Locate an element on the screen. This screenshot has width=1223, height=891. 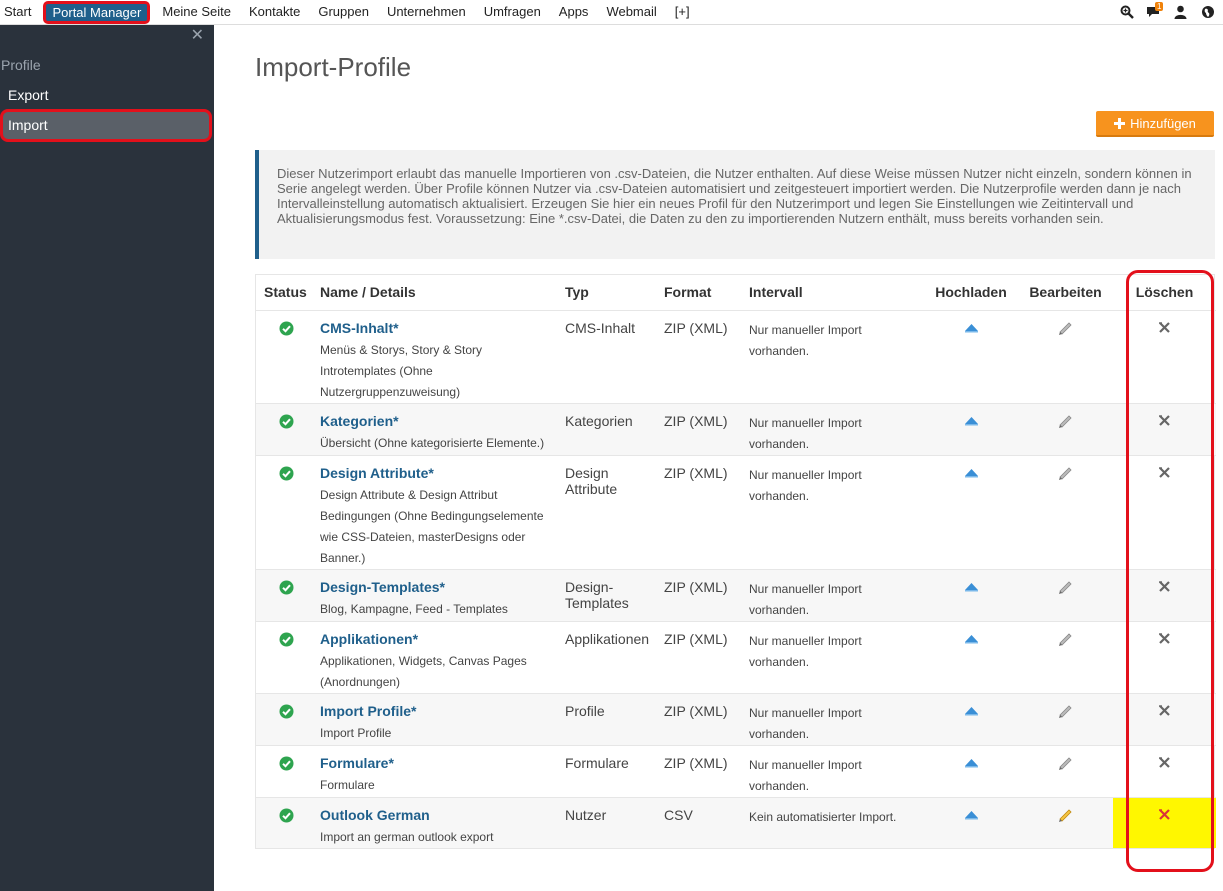
profile-name-link: CMS-Inhalt* is located at coordinates (438, 328).